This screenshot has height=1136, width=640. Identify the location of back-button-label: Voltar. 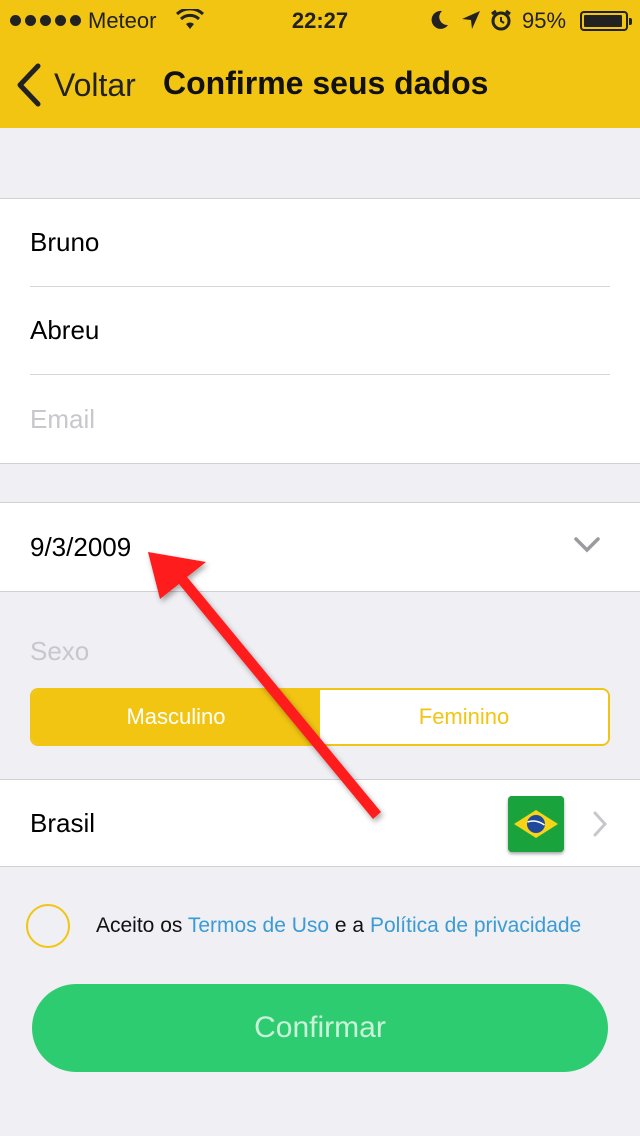
(95, 84).